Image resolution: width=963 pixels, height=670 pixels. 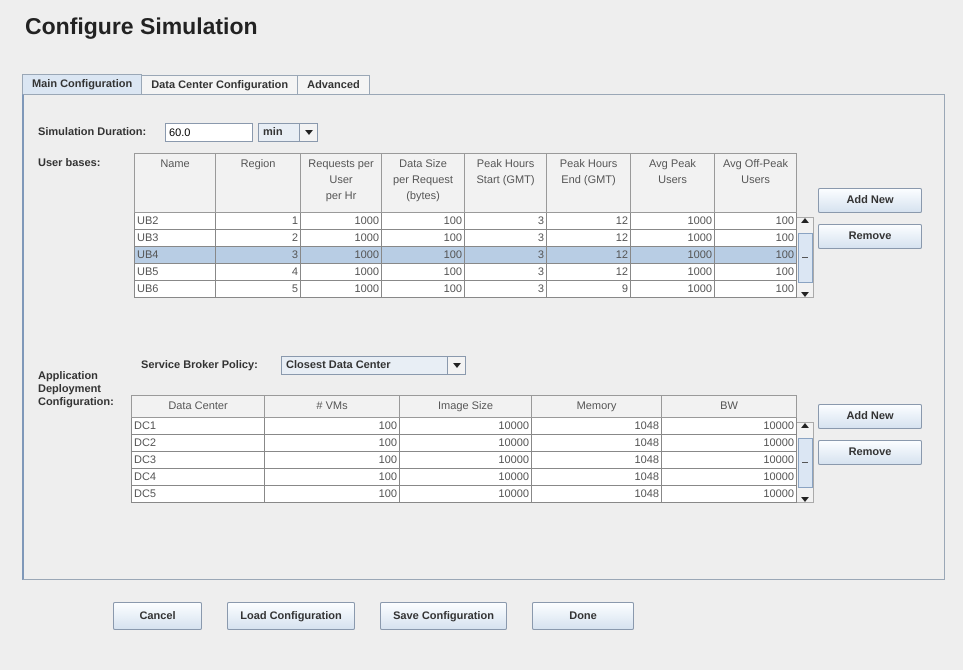 I want to click on table-row: UB6 5 1000 100 3 9 1000 100, so click(x=465, y=289).